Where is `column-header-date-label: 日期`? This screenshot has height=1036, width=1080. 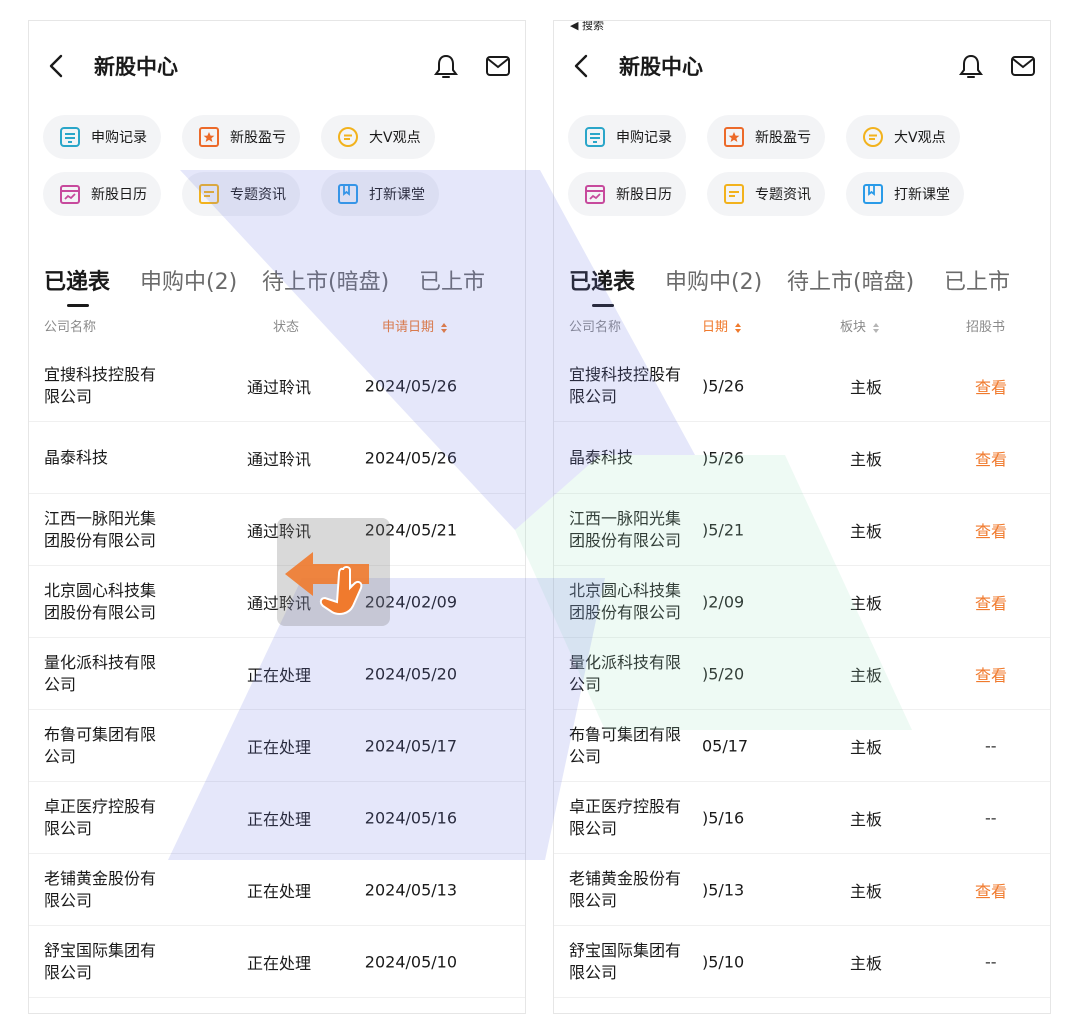 column-header-date-label: 日期 is located at coordinates (715, 327).